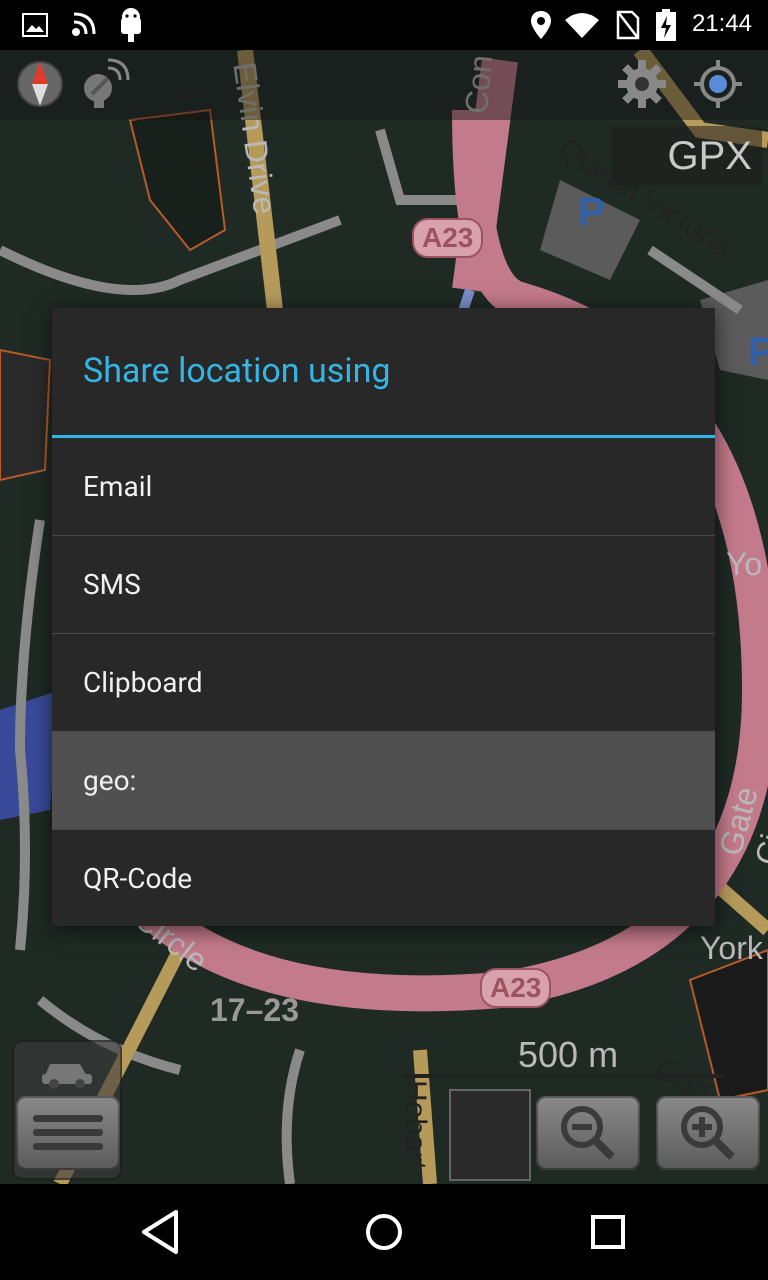  I want to click on image-icon, so click(35, 27).